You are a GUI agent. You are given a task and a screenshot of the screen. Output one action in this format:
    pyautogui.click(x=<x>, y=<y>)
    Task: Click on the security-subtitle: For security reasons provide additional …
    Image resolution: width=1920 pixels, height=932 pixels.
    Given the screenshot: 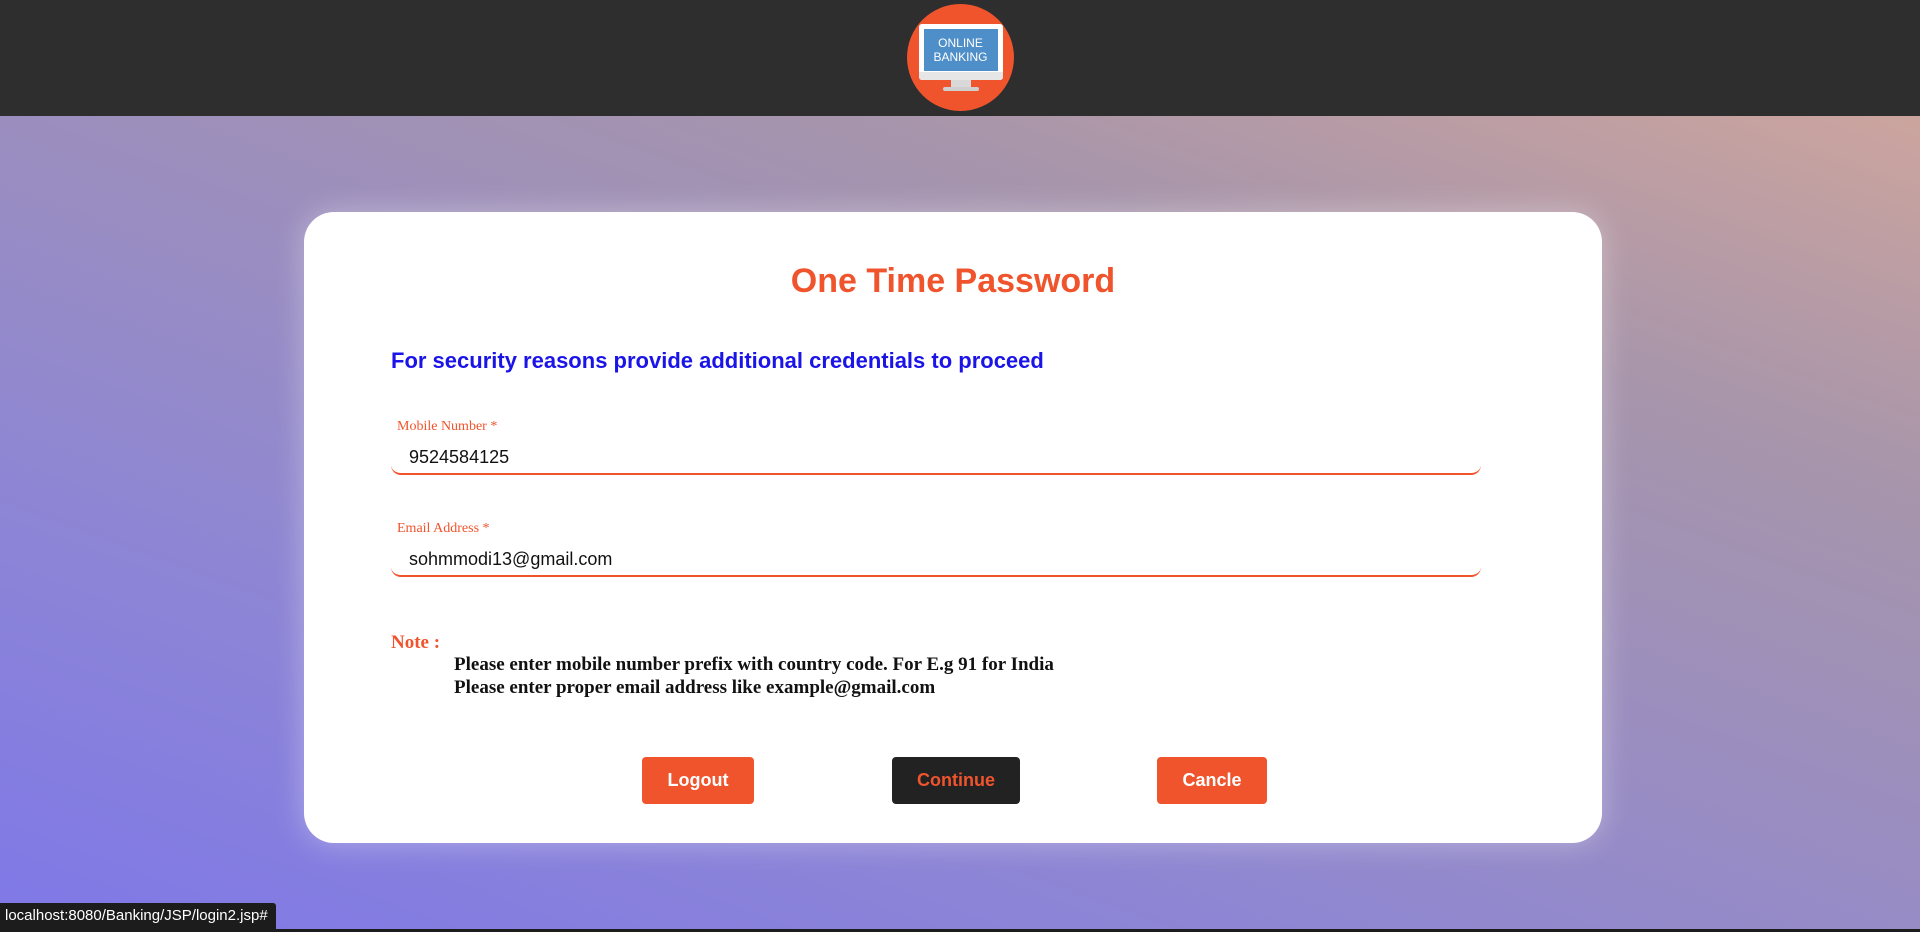 What is the action you would take?
    pyautogui.click(x=717, y=360)
    